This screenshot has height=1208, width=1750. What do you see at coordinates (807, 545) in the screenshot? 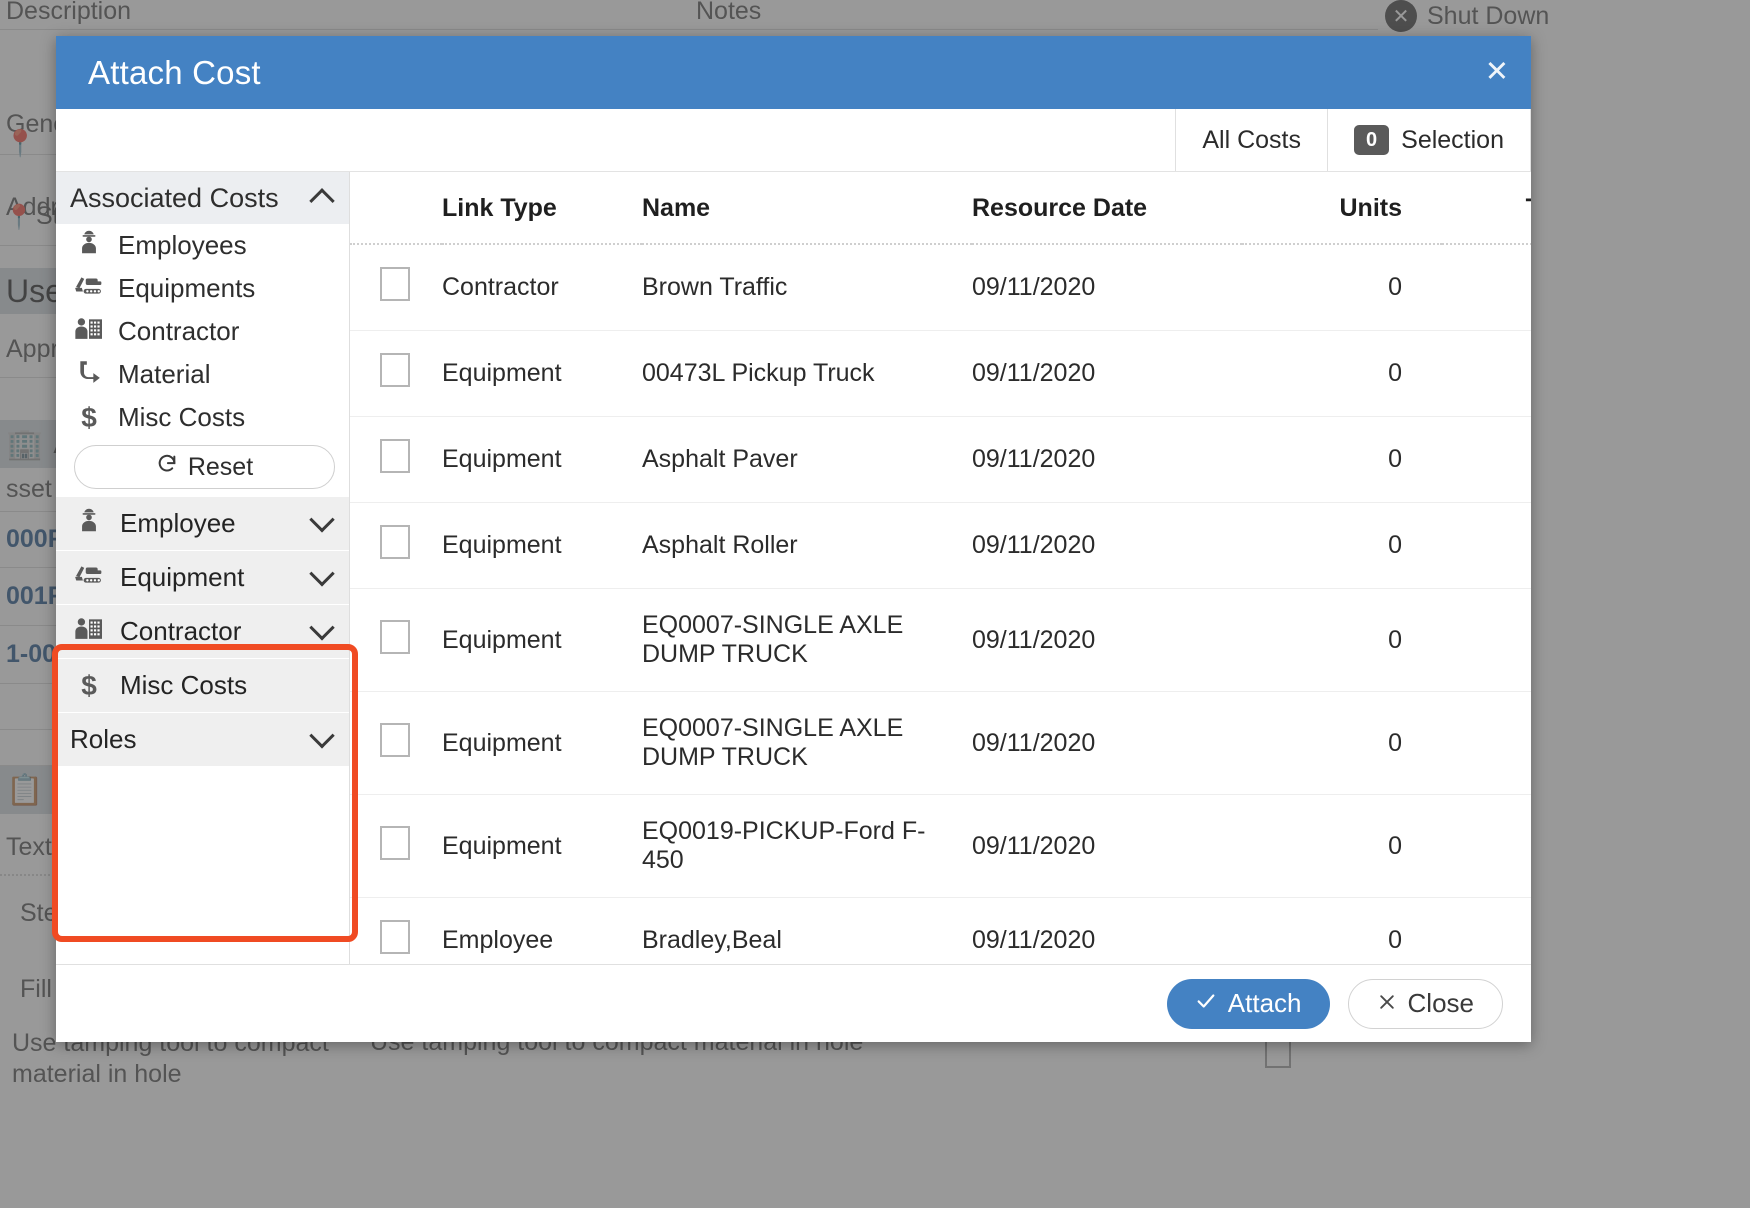
I see `cell-name: Asphalt Roller` at bounding box center [807, 545].